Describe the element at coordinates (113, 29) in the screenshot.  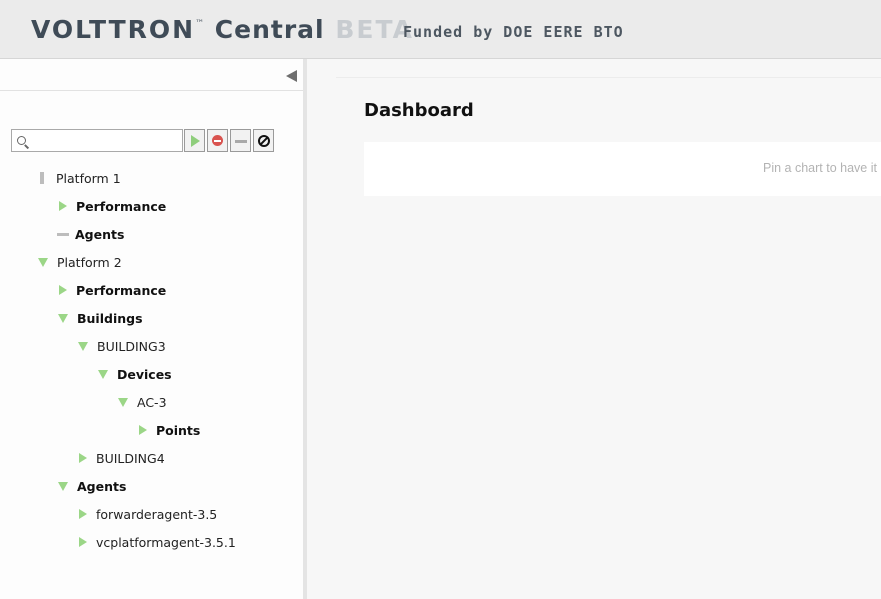
I see `brand-name: VOLTTRON` at that location.